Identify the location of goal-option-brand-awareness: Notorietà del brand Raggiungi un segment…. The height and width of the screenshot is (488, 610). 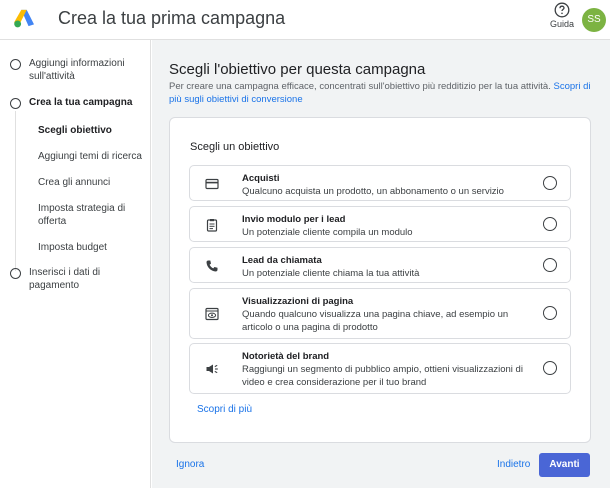
(380, 368).